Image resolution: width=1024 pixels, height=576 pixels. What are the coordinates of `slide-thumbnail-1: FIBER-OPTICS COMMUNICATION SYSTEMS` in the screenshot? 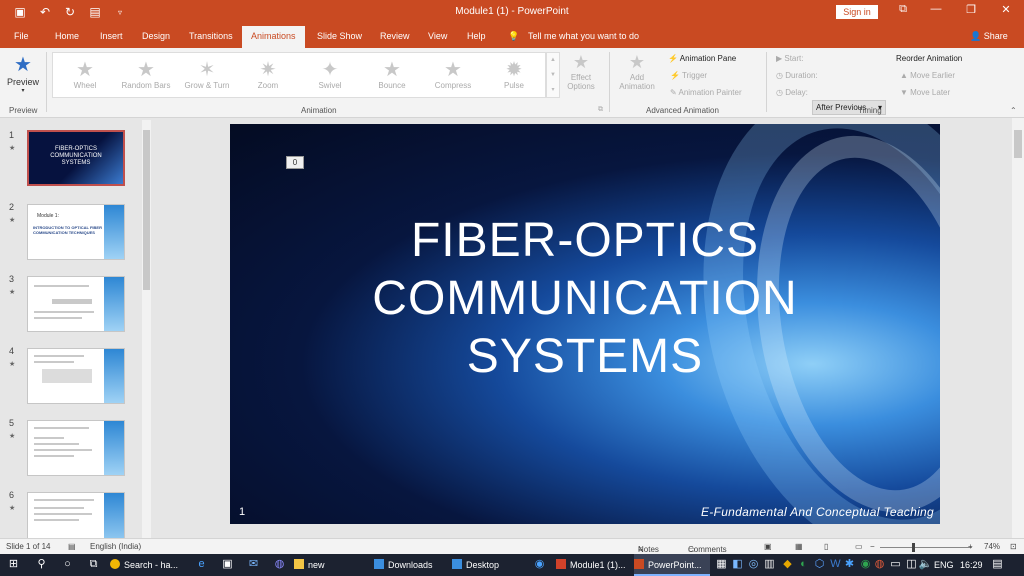 It's located at (76, 158).